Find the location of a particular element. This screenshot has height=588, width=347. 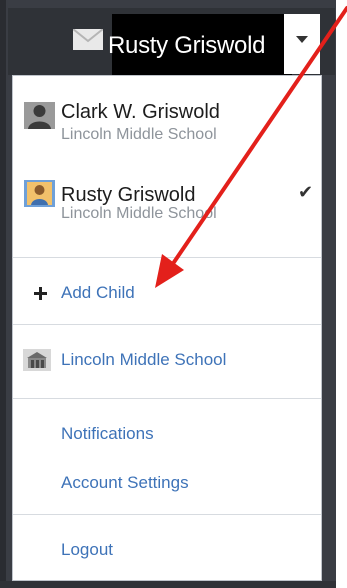

logout-label: Logout is located at coordinates (87, 549).